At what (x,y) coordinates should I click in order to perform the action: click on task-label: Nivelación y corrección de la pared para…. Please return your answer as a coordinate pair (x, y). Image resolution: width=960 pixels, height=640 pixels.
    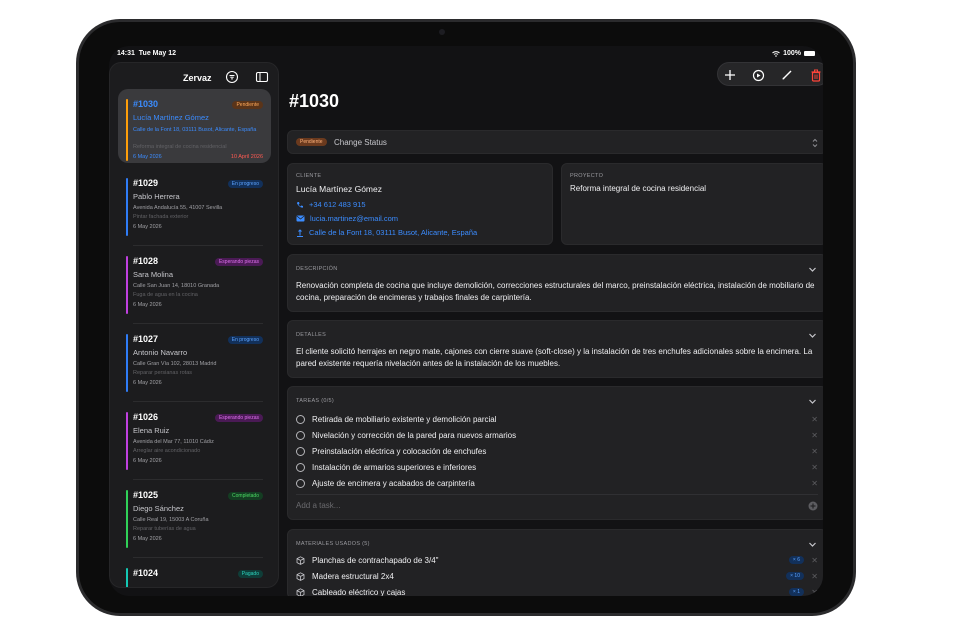
    Looking at the image, I should click on (414, 435).